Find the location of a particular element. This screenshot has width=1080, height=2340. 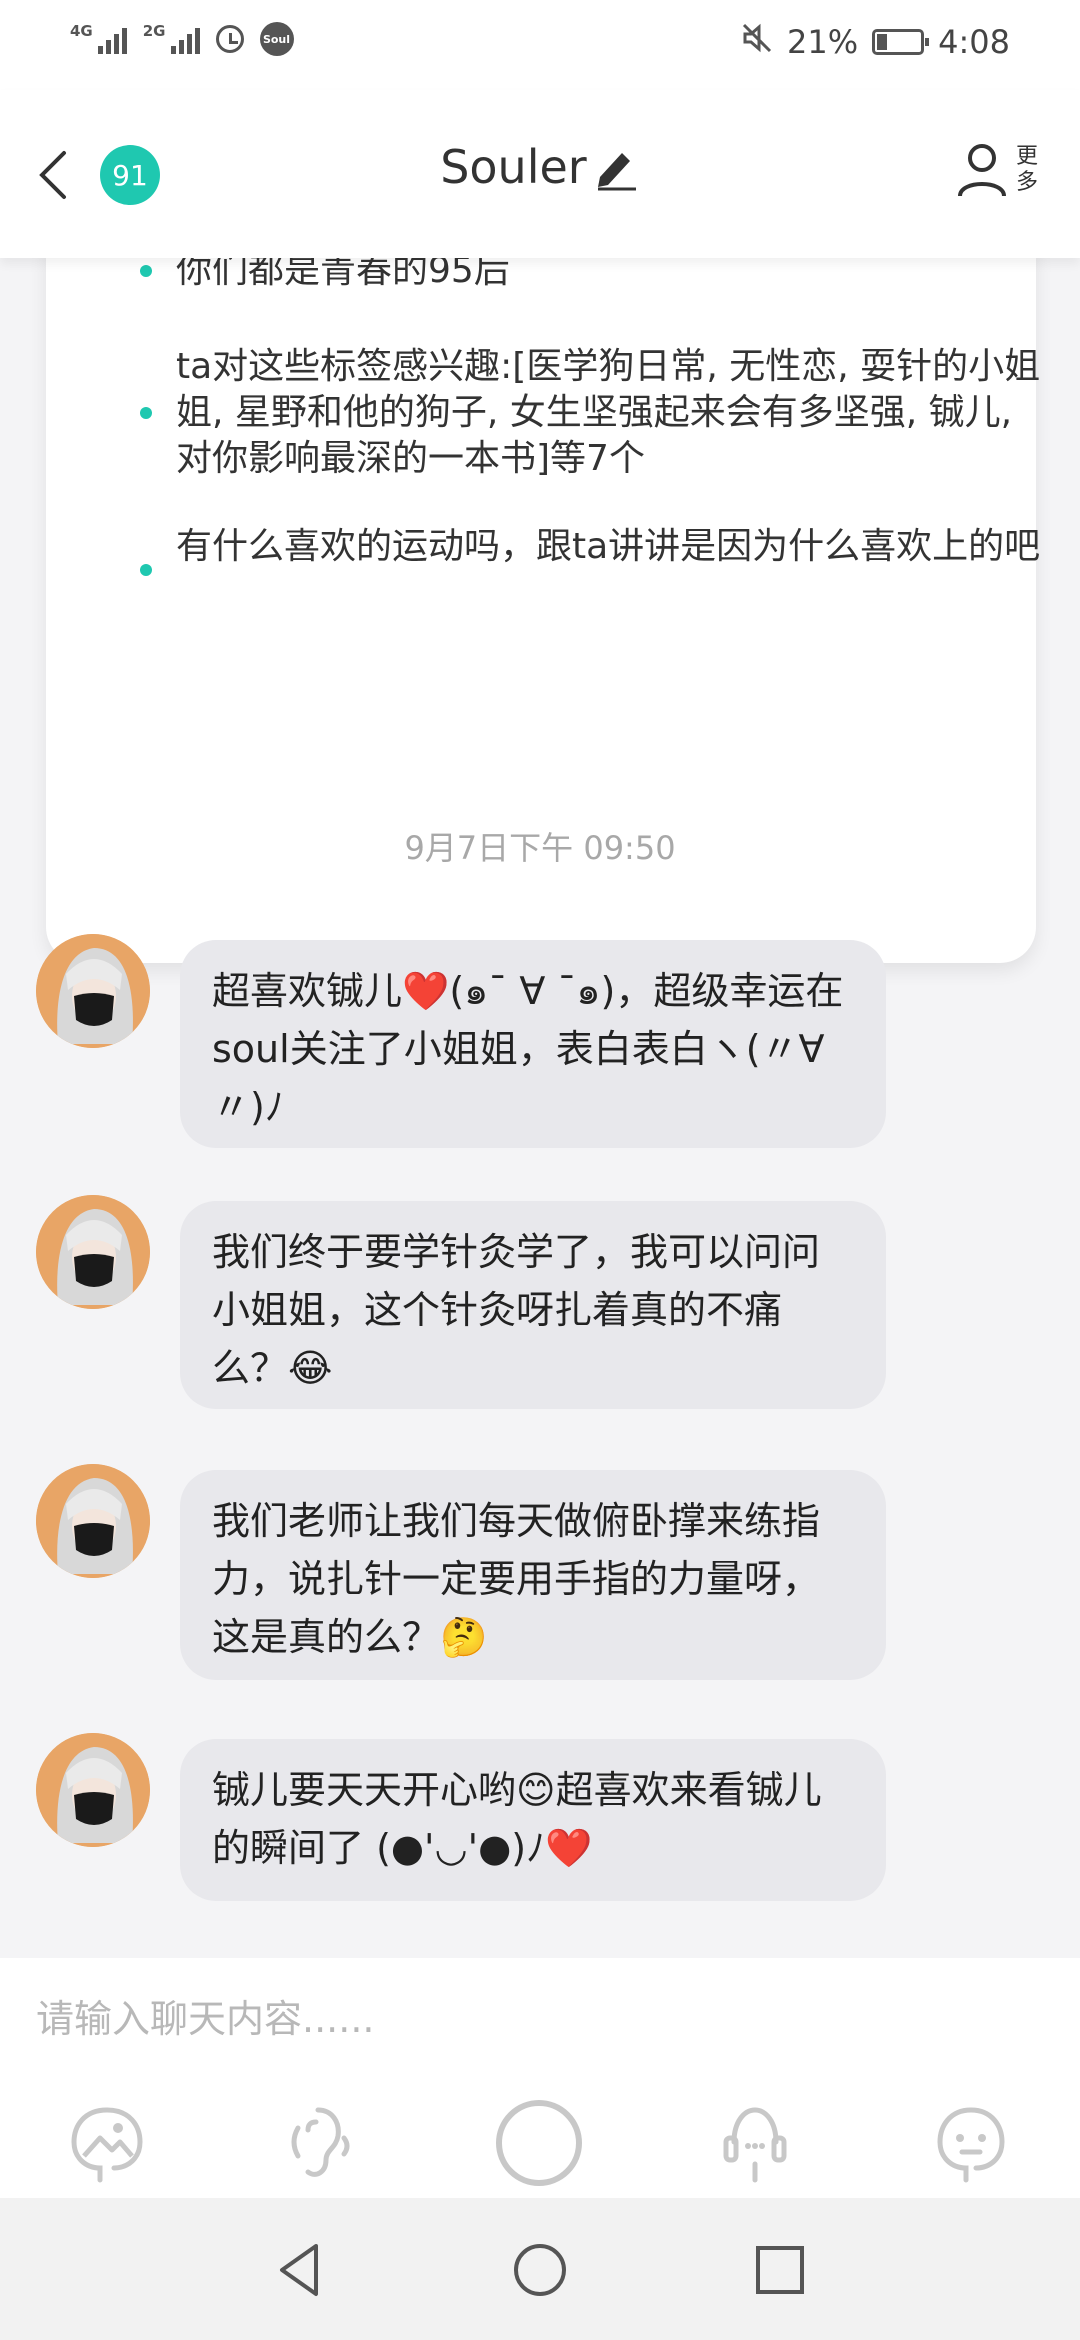

page-title: Souler is located at coordinates (513, 167).